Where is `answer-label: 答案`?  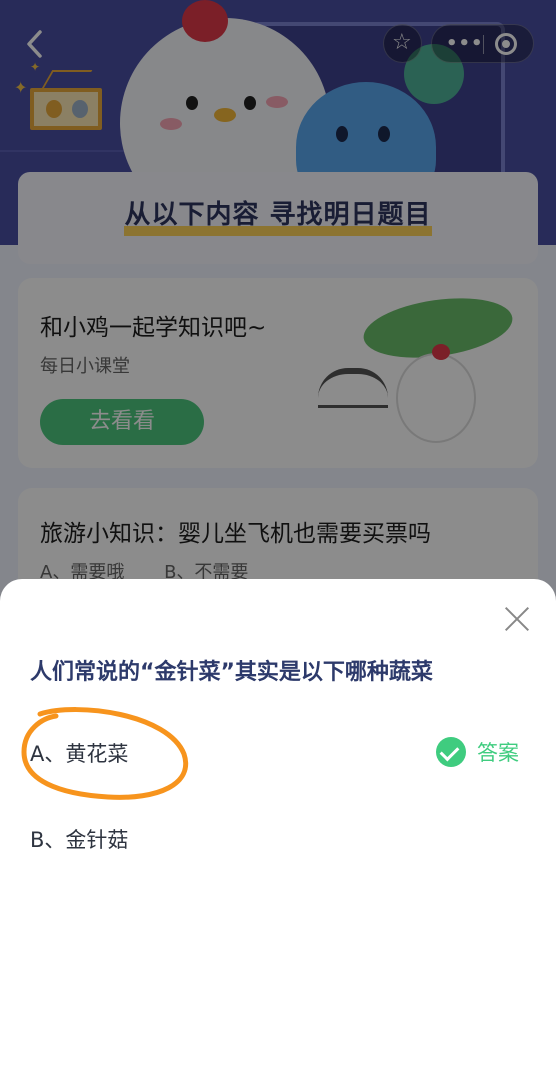
answer-label: 答案 is located at coordinates (498, 753).